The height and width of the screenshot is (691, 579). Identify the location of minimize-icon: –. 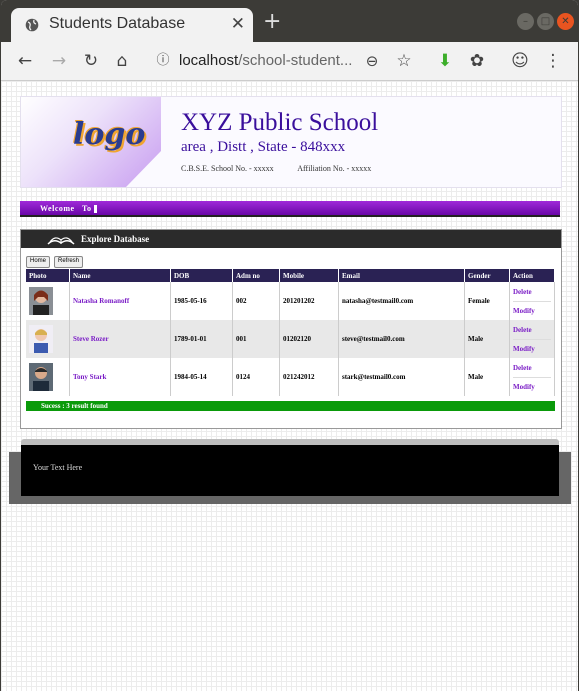
(525, 21).